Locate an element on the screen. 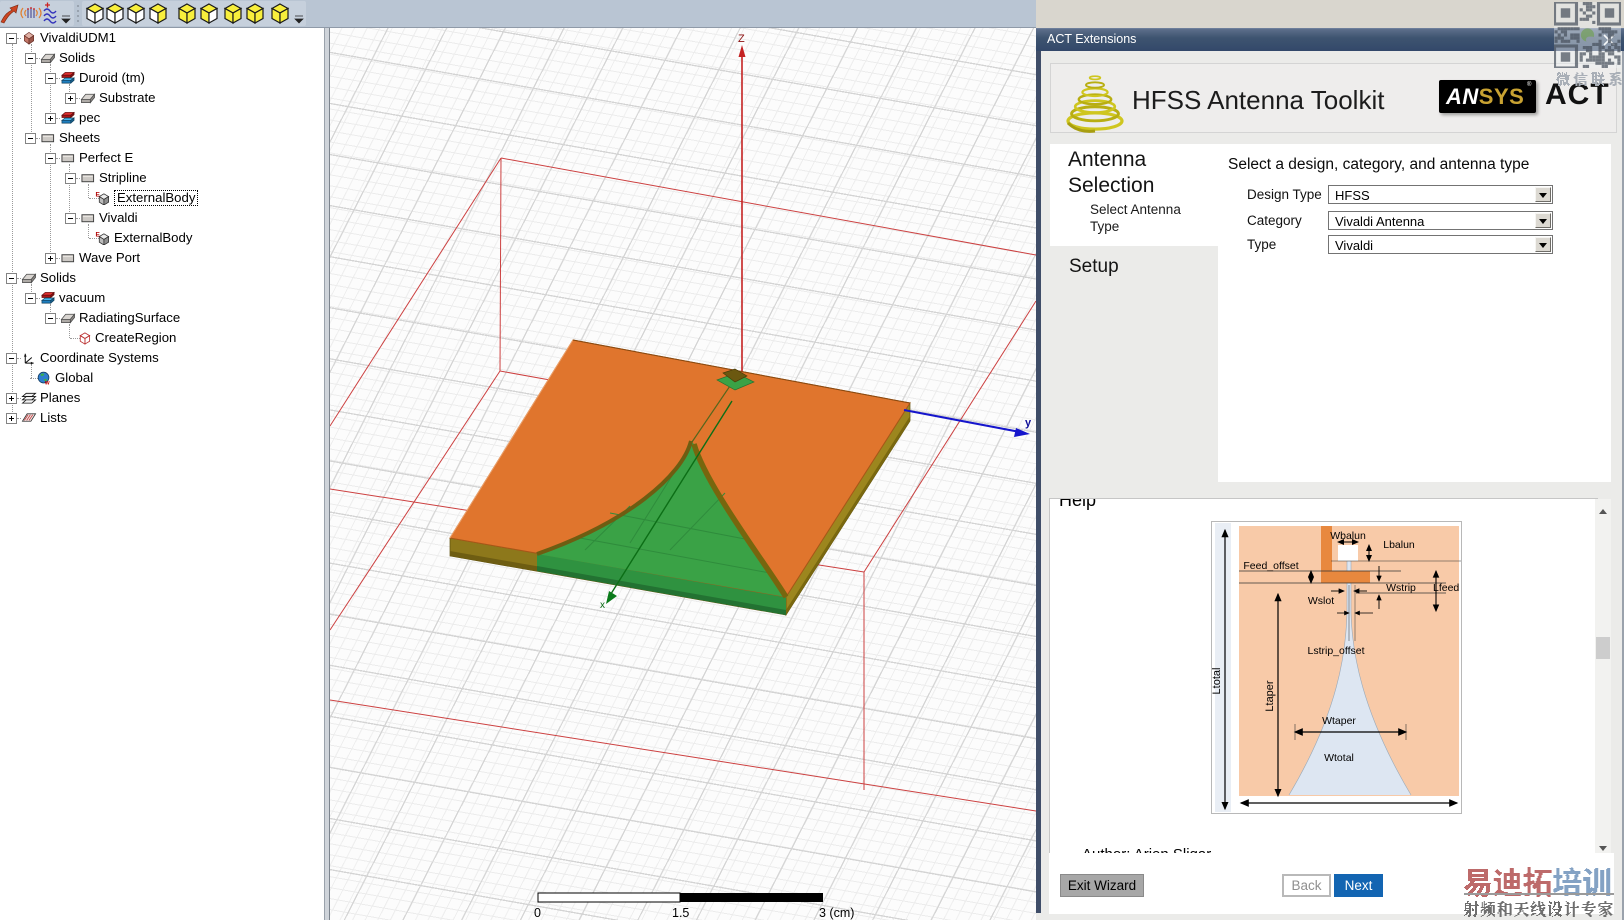  svg-text: Lstrip_offset is located at coordinates (1335, 651).